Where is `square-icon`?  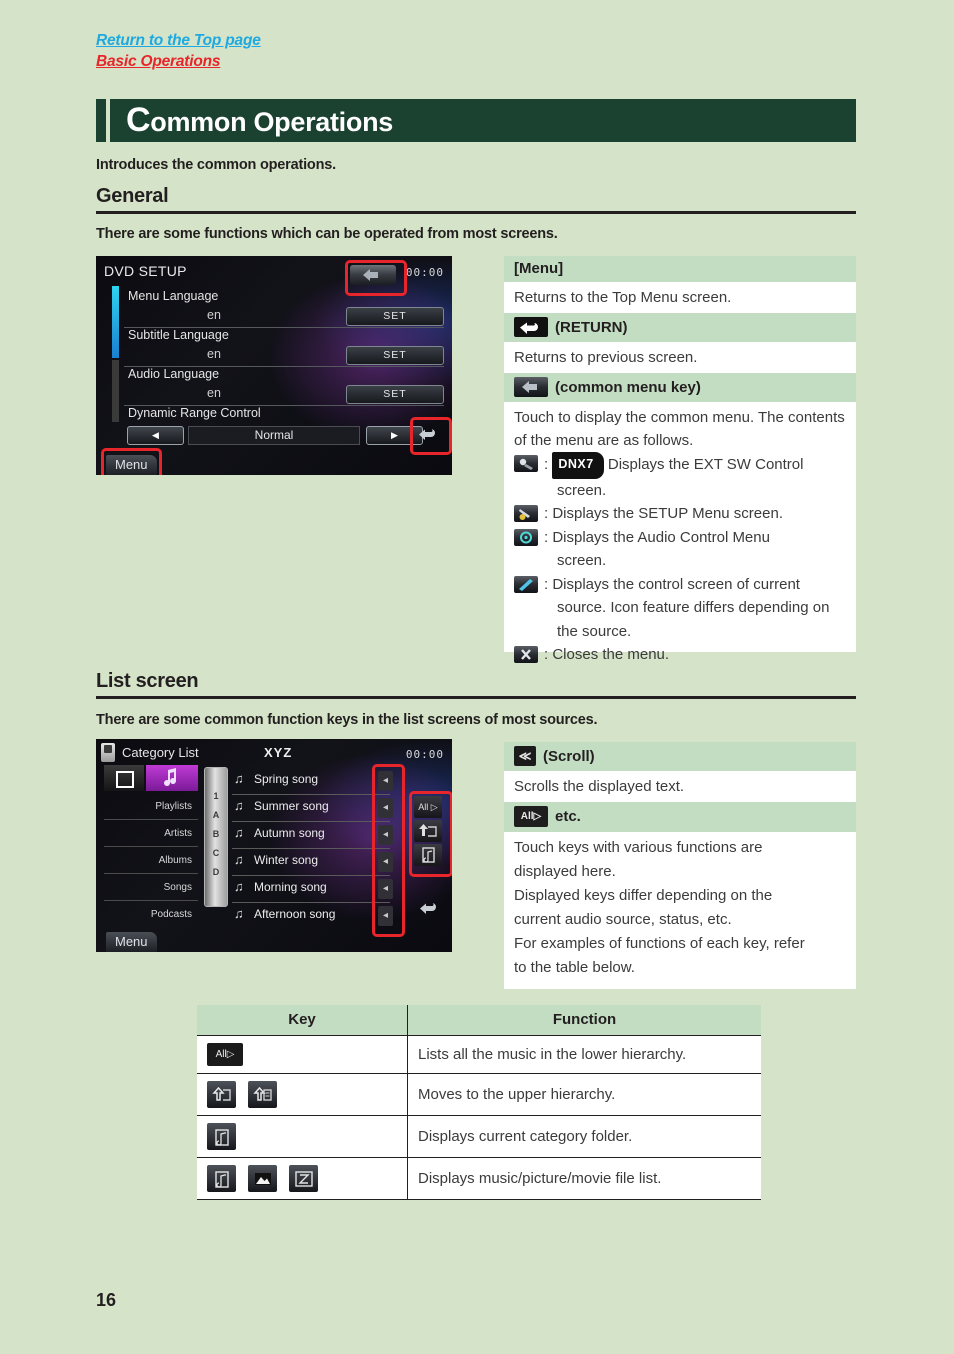
square-icon is located at coordinates (125, 779).